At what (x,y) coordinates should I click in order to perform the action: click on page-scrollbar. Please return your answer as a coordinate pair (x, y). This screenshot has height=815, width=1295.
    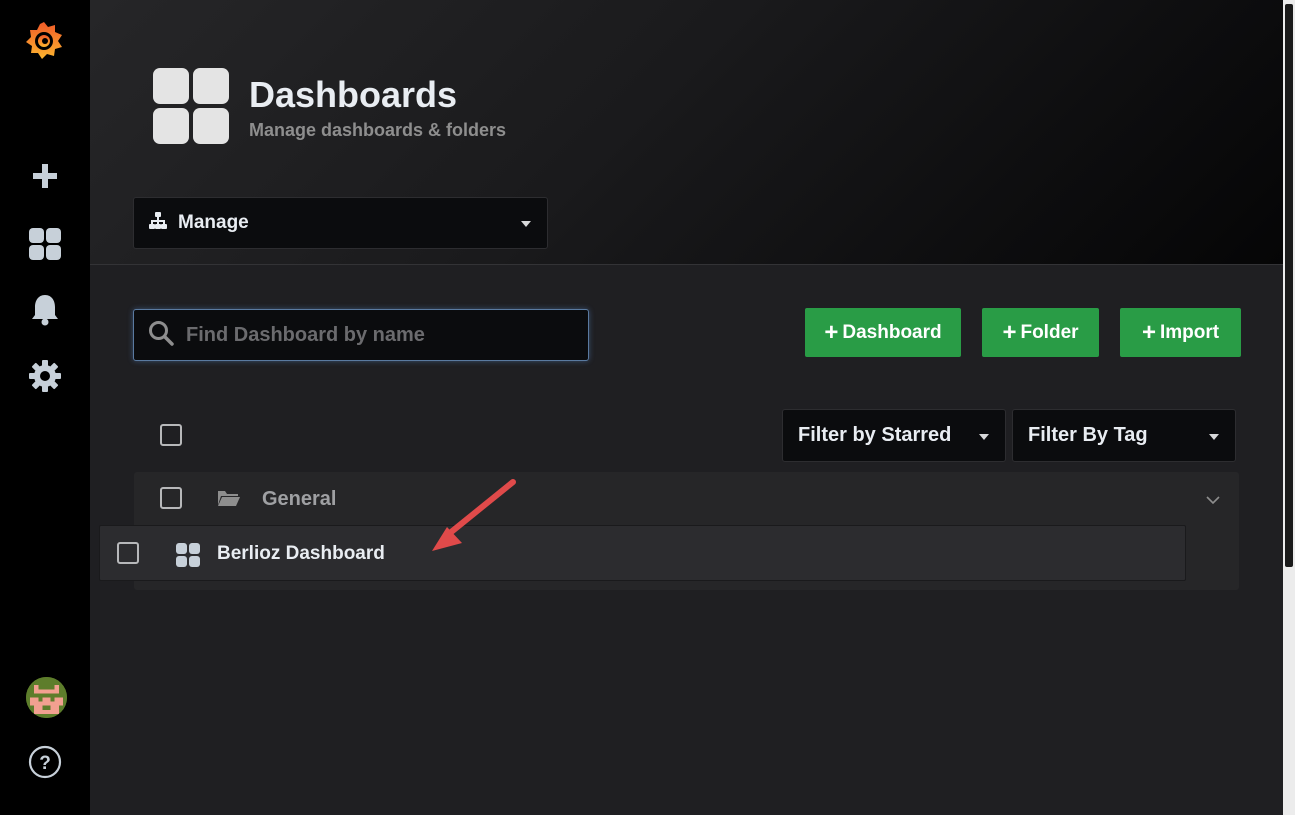
    Looking at the image, I should click on (1289, 407).